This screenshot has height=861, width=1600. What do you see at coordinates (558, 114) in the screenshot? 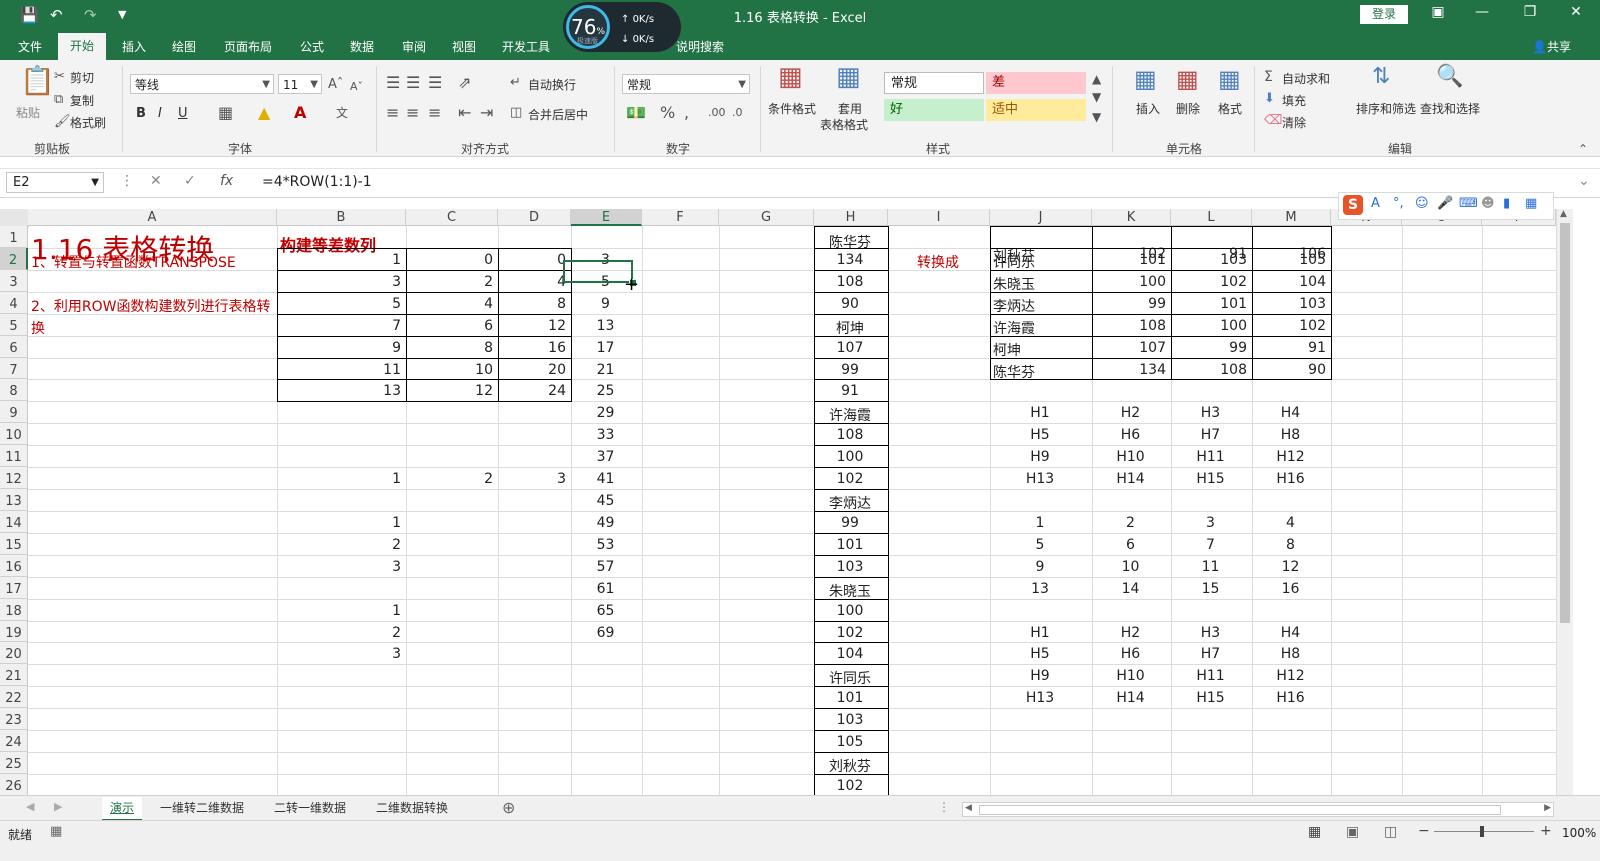
I see `merge-center-button: 合并后居中` at bounding box center [558, 114].